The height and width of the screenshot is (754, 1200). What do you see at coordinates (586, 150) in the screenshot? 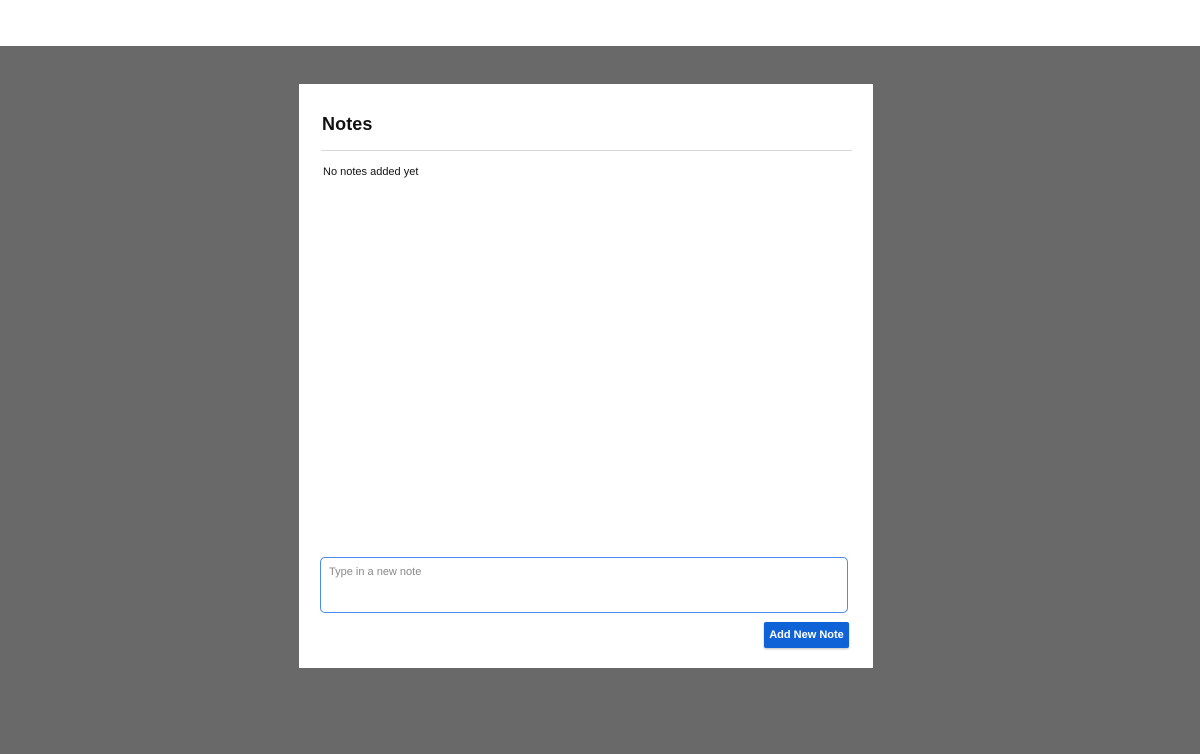
I see `title-divider` at bounding box center [586, 150].